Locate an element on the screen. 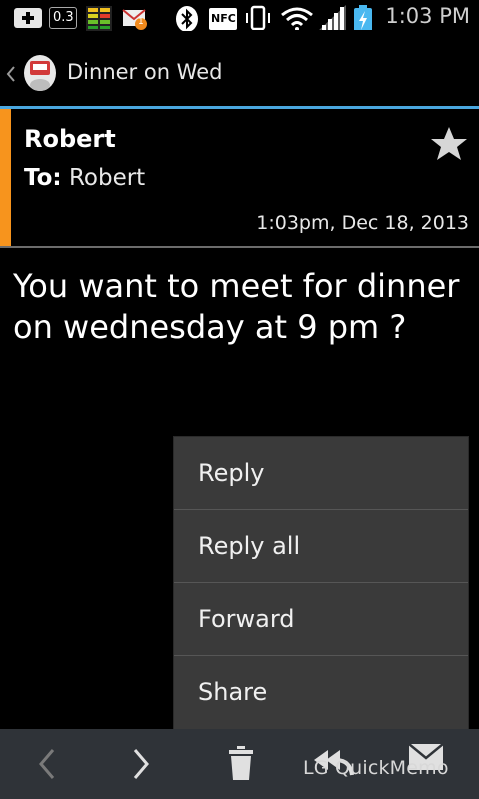 Image resolution: width=479 pixels, height=799 pixels. sender-name: Robert is located at coordinates (70, 139).